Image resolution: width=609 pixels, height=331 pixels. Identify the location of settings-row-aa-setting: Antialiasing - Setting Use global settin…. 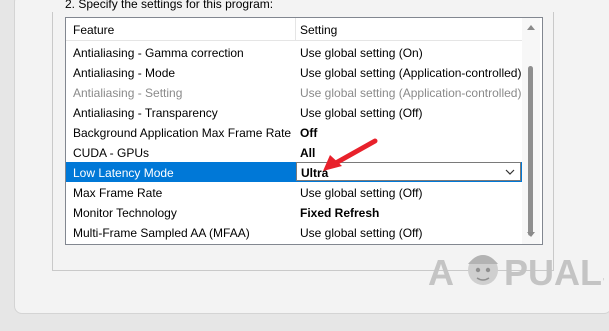
(294, 92).